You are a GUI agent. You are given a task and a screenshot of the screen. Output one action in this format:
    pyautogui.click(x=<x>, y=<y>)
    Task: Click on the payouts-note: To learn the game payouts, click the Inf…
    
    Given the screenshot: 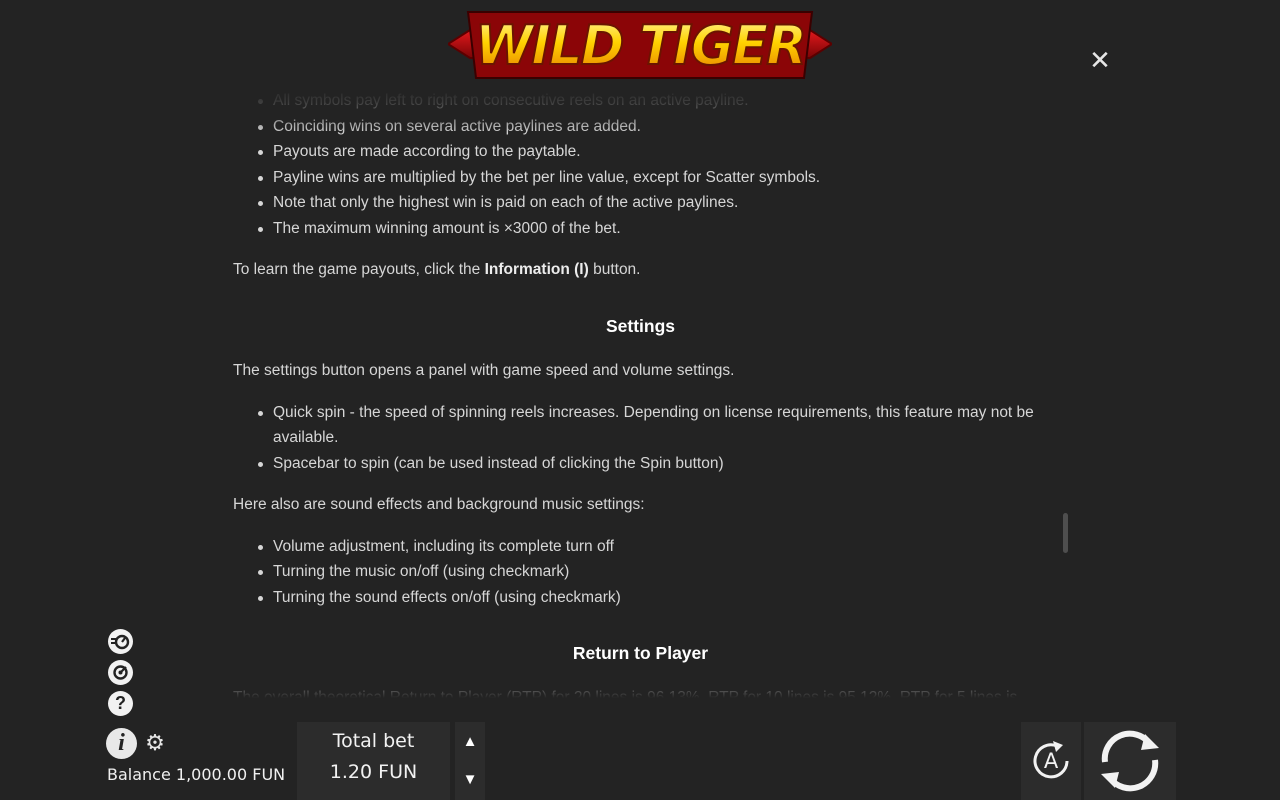 What is the action you would take?
    pyautogui.click(x=437, y=269)
    